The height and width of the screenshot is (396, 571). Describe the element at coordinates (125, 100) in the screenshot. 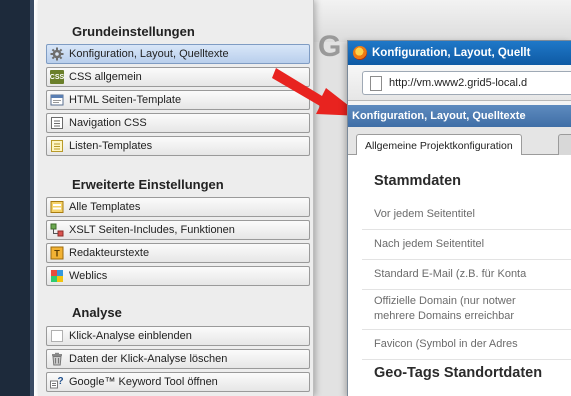

I see `menu-item-label: HTML Seiten-Template` at that location.